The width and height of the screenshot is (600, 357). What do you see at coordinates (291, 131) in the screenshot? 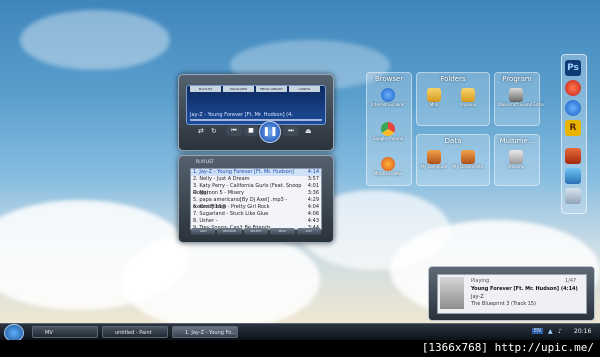
I see `next-button: ⏭` at bounding box center [291, 131].